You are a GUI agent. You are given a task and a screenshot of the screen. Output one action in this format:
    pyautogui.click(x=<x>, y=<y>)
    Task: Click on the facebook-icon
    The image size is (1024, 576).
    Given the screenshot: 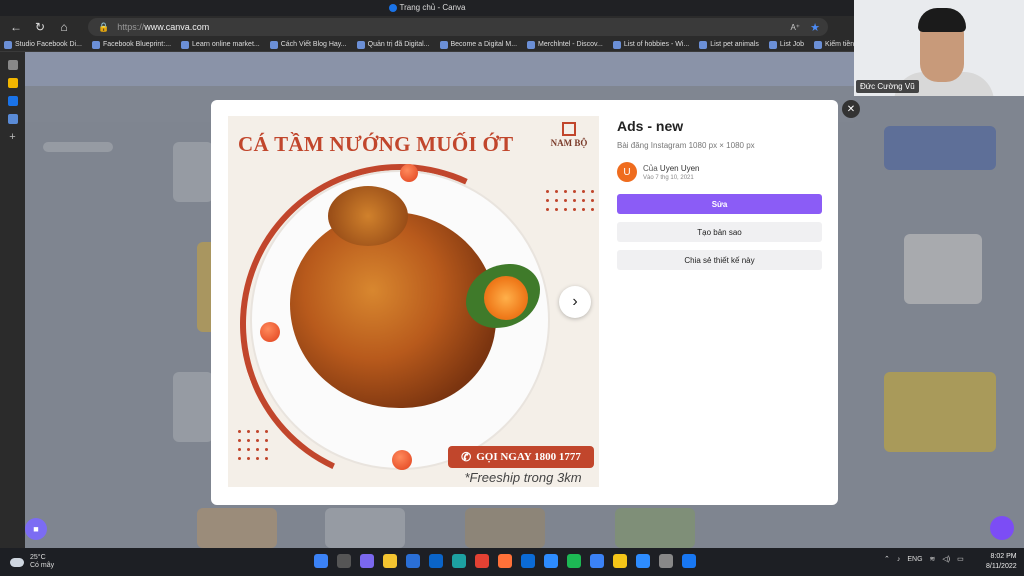 What is the action you would take?
    pyautogui.click(x=689, y=561)
    